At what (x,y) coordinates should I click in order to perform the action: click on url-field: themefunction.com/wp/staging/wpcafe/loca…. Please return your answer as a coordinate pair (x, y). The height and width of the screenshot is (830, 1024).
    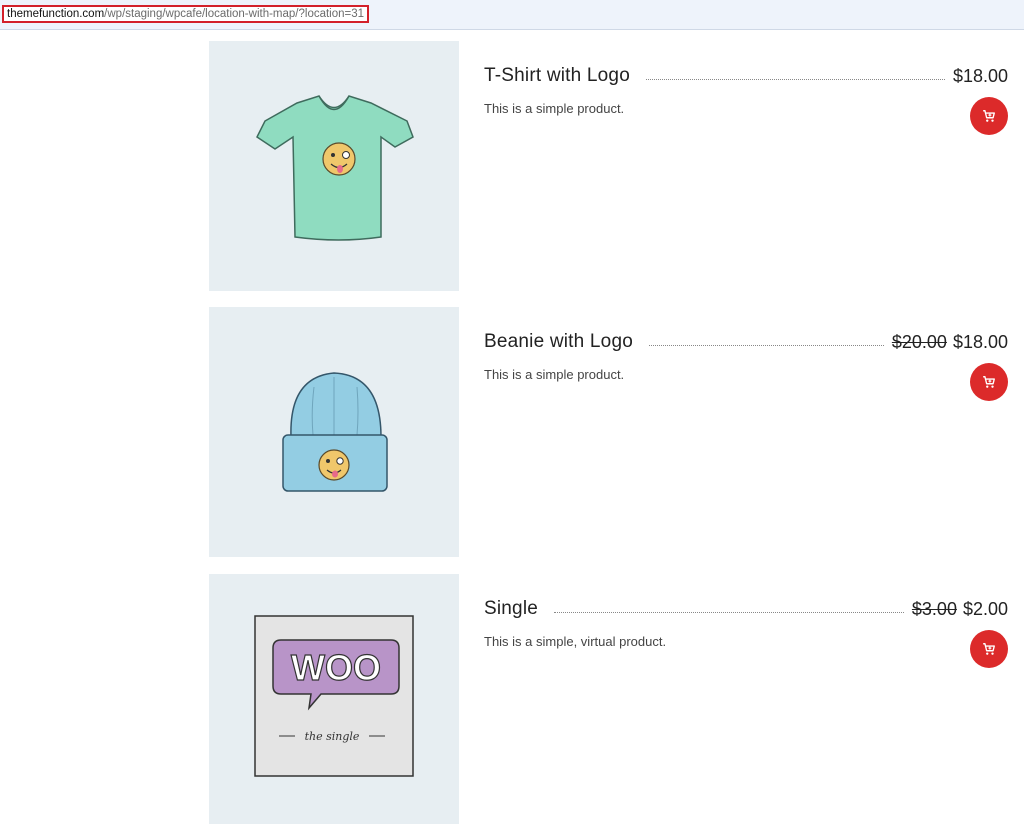
    Looking at the image, I should click on (186, 14).